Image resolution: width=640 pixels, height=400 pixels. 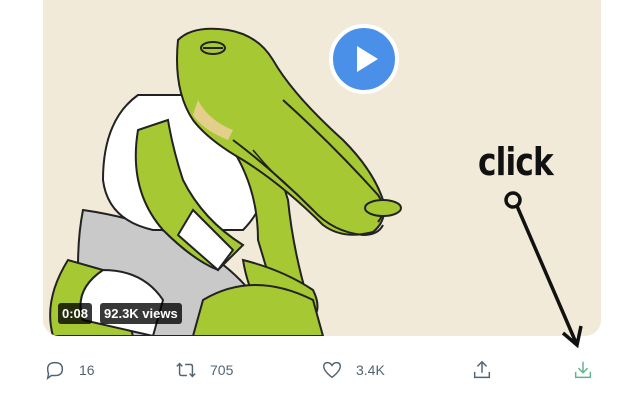 I want to click on retweet-icon, so click(x=186, y=370).